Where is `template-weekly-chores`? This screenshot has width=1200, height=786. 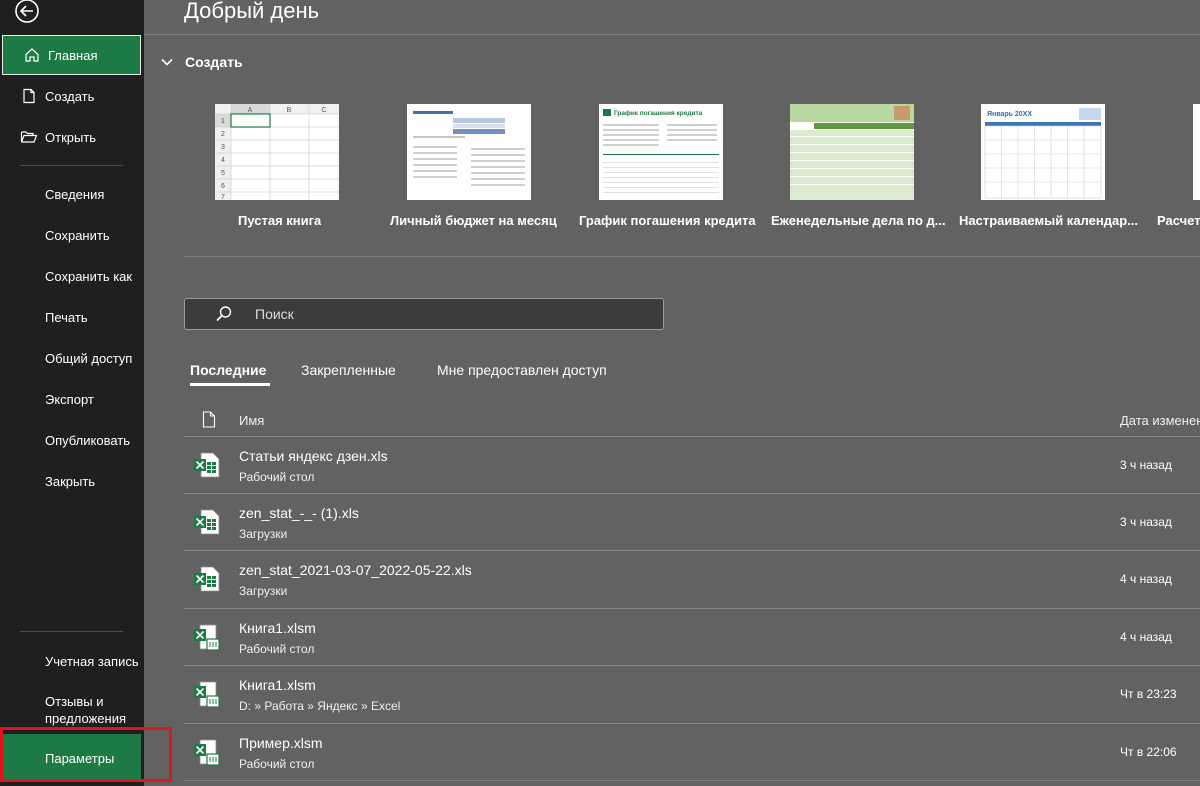
template-weekly-chores is located at coordinates (852, 152).